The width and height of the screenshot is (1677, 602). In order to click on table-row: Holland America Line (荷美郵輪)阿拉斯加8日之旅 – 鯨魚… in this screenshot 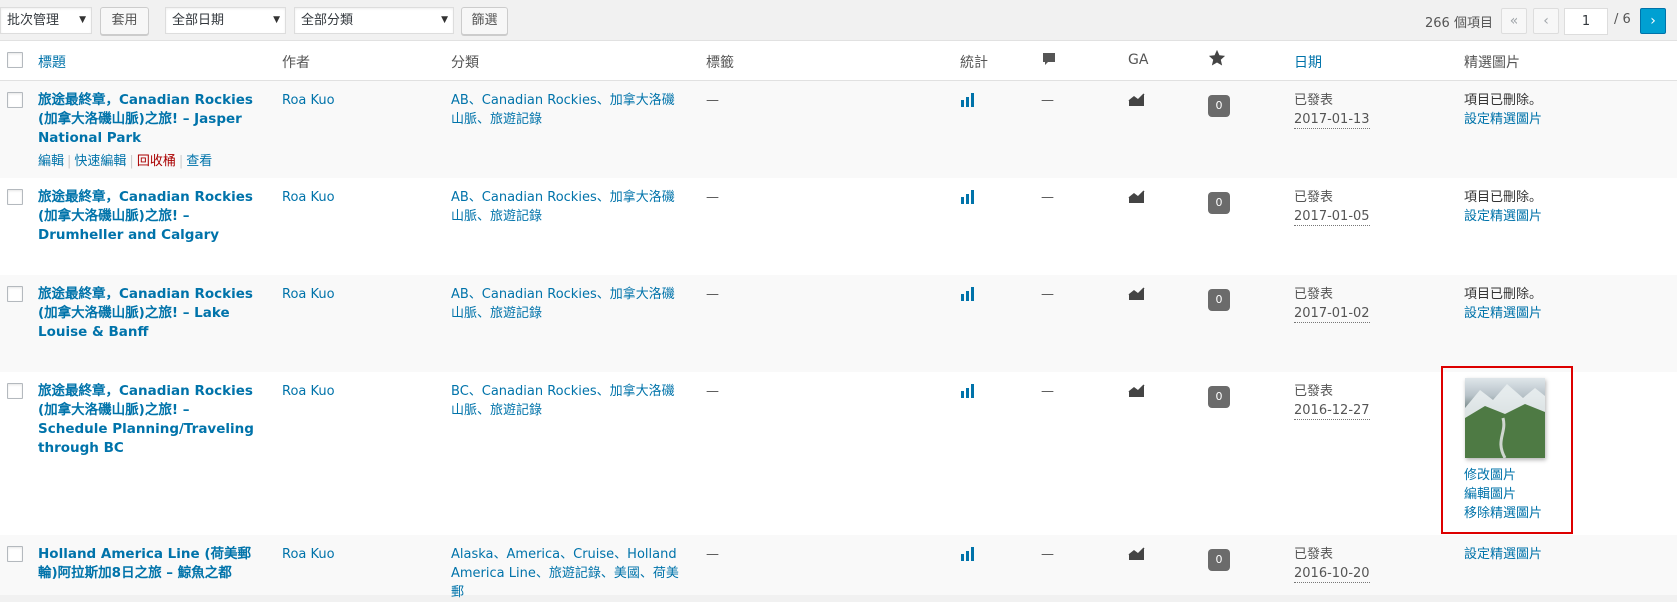, I will do `click(838, 567)`.